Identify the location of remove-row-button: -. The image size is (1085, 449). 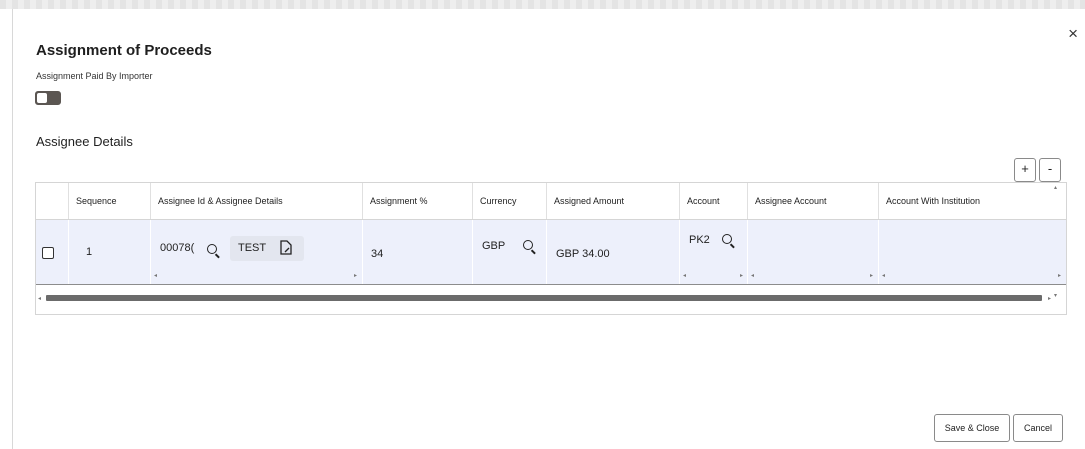
(1050, 170).